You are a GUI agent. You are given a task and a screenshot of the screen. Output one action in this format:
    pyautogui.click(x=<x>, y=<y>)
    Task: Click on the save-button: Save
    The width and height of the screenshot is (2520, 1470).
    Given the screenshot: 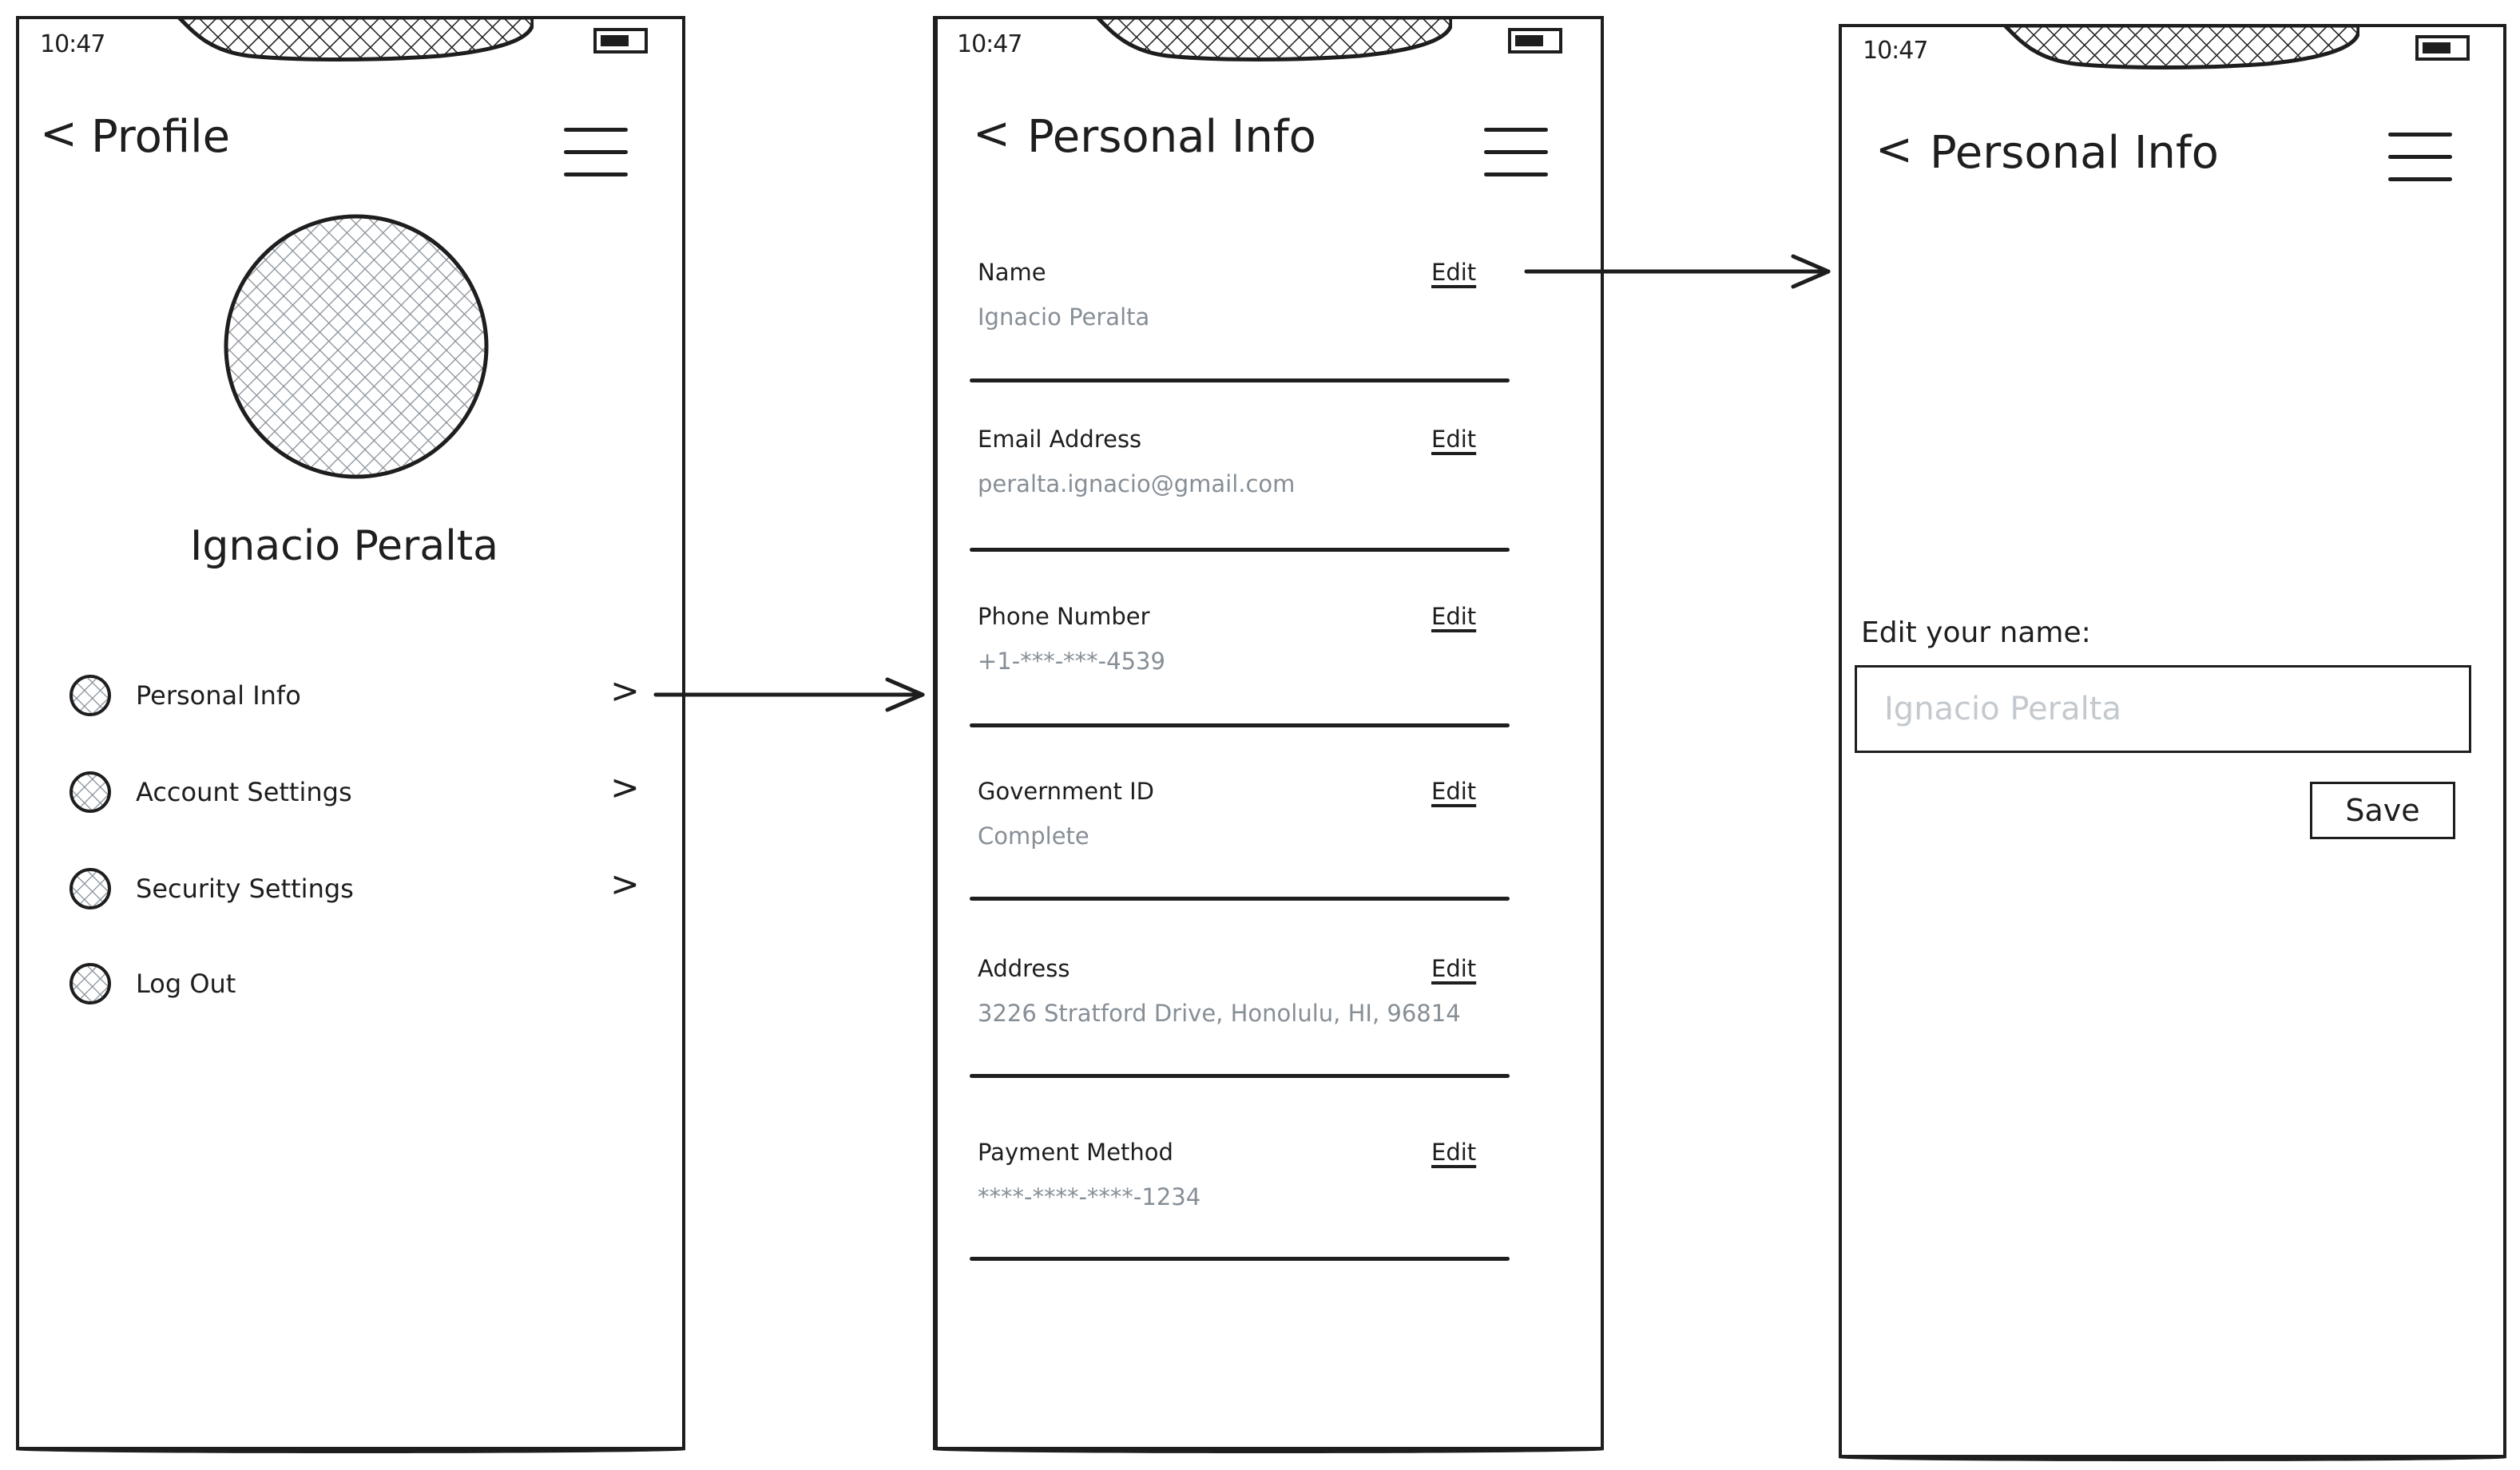 What is the action you would take?
    pyautogui.click(x=2382, y=810)
    